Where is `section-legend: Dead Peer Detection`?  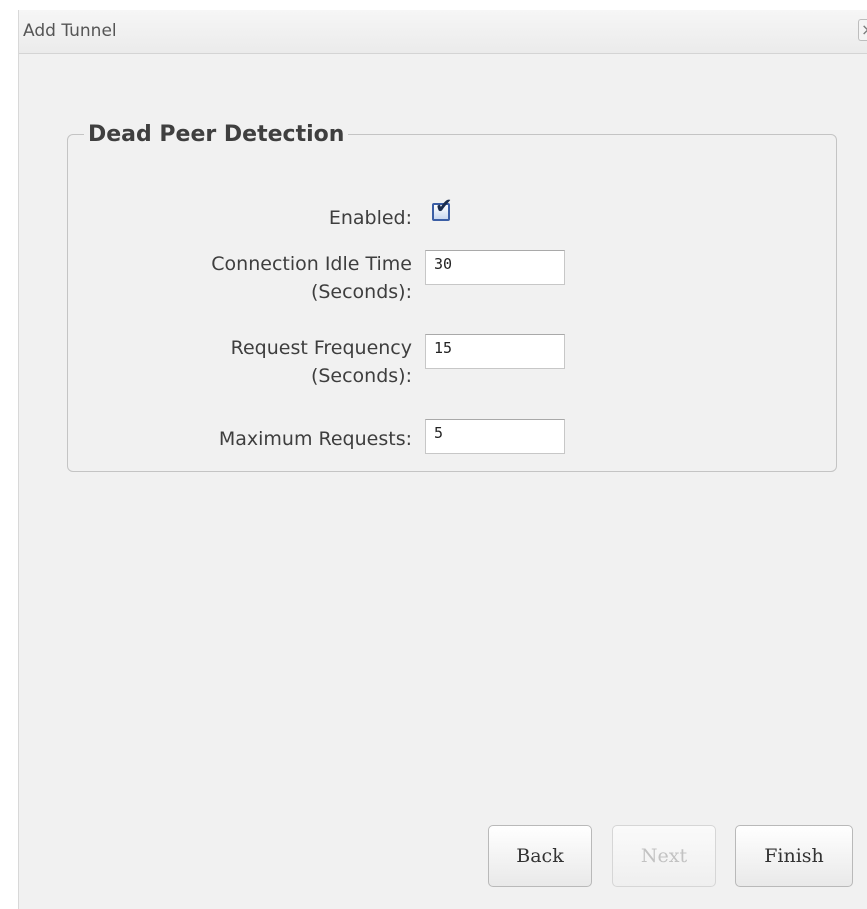 section-legend: Dead Peer Detection is located at coordinates (216, 134).